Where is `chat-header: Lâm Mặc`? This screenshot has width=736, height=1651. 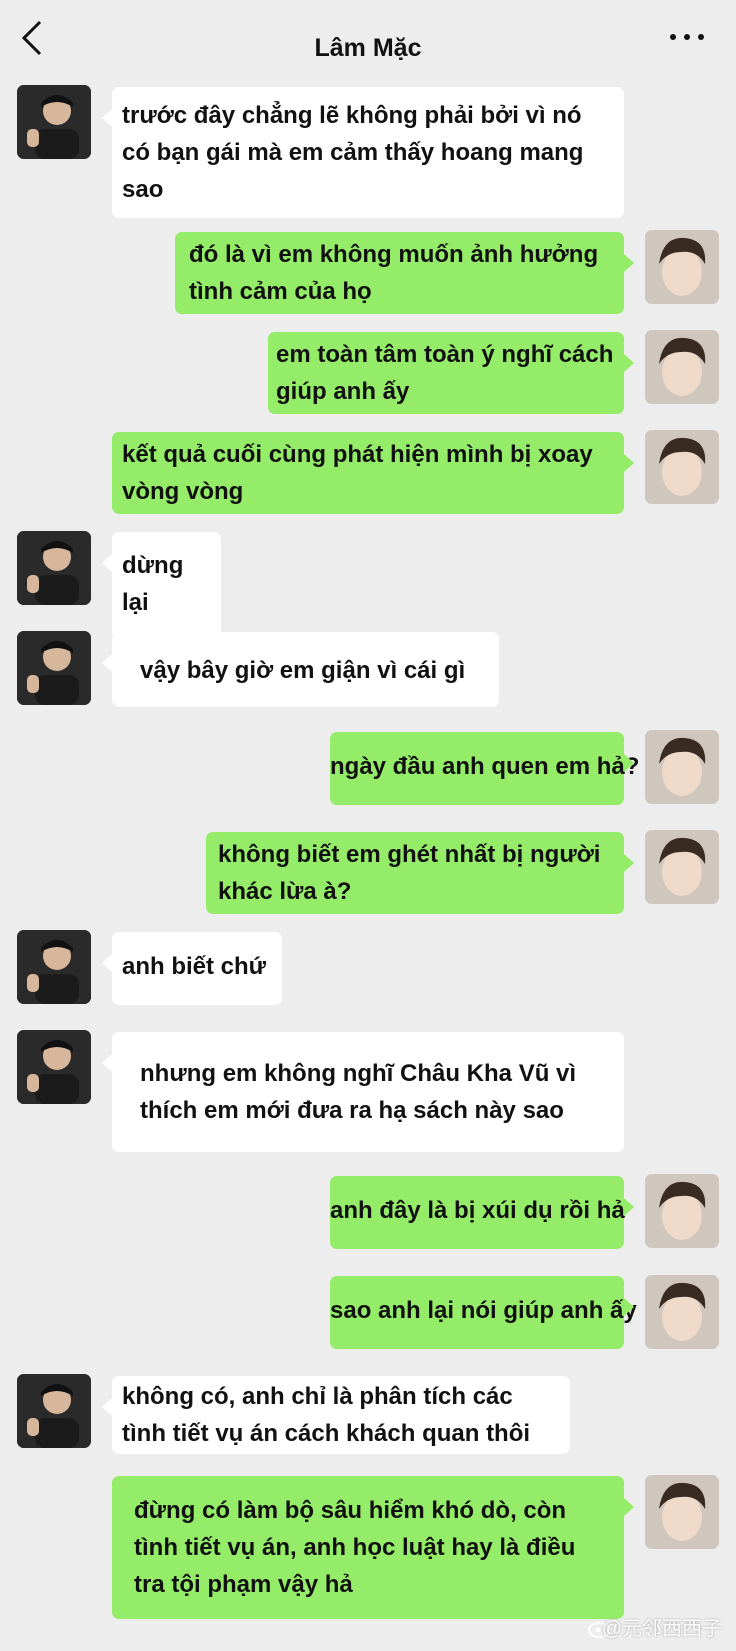 chat-header: Lâm Mặc is located at coordinates (368, 45).